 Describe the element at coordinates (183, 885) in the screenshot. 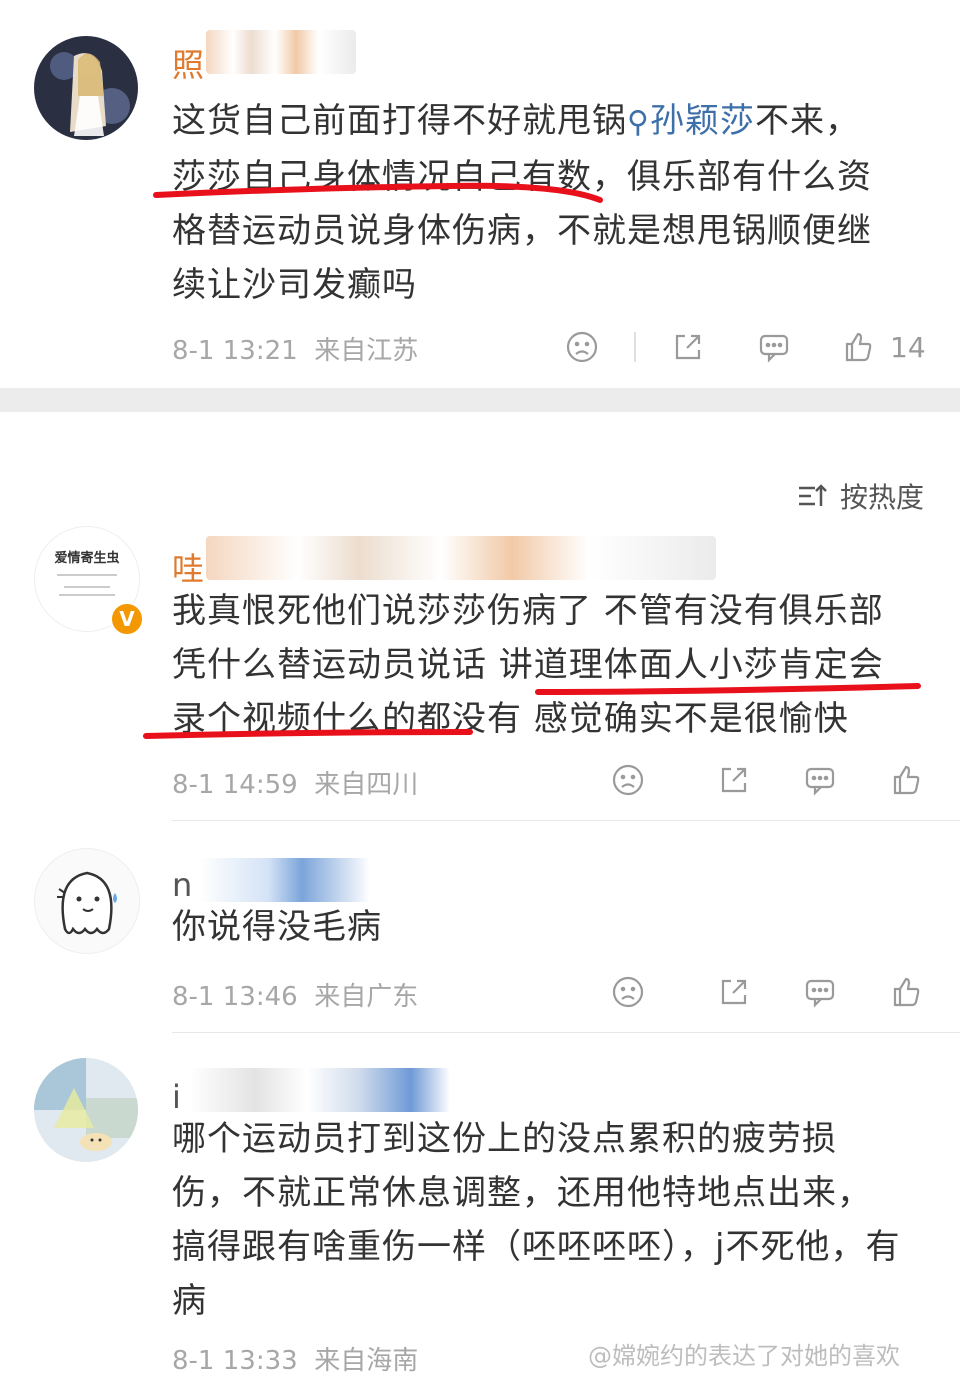

I see `username: n` at that location.